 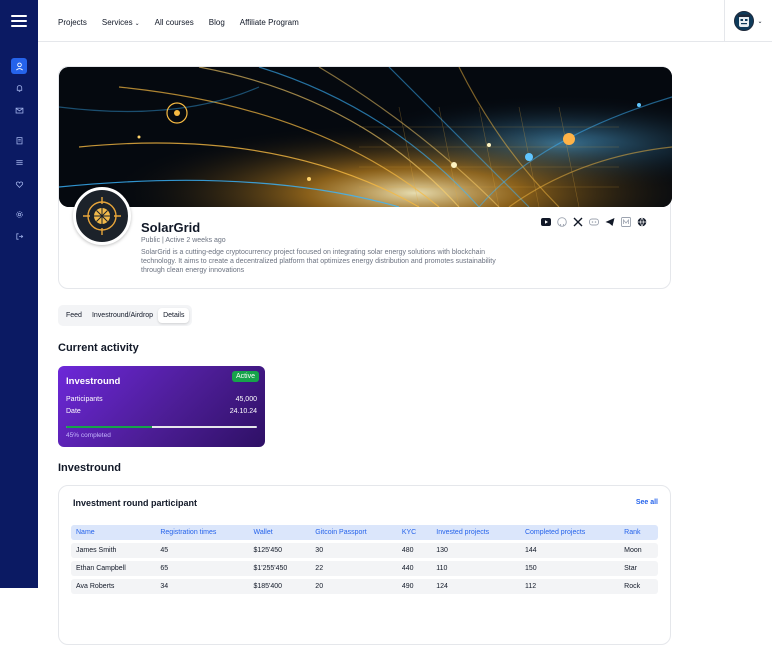 What do you see at coordinates (569, 532) in the screenshot?
I see `column-header: Completed projects` at bounding box center [569, 532].